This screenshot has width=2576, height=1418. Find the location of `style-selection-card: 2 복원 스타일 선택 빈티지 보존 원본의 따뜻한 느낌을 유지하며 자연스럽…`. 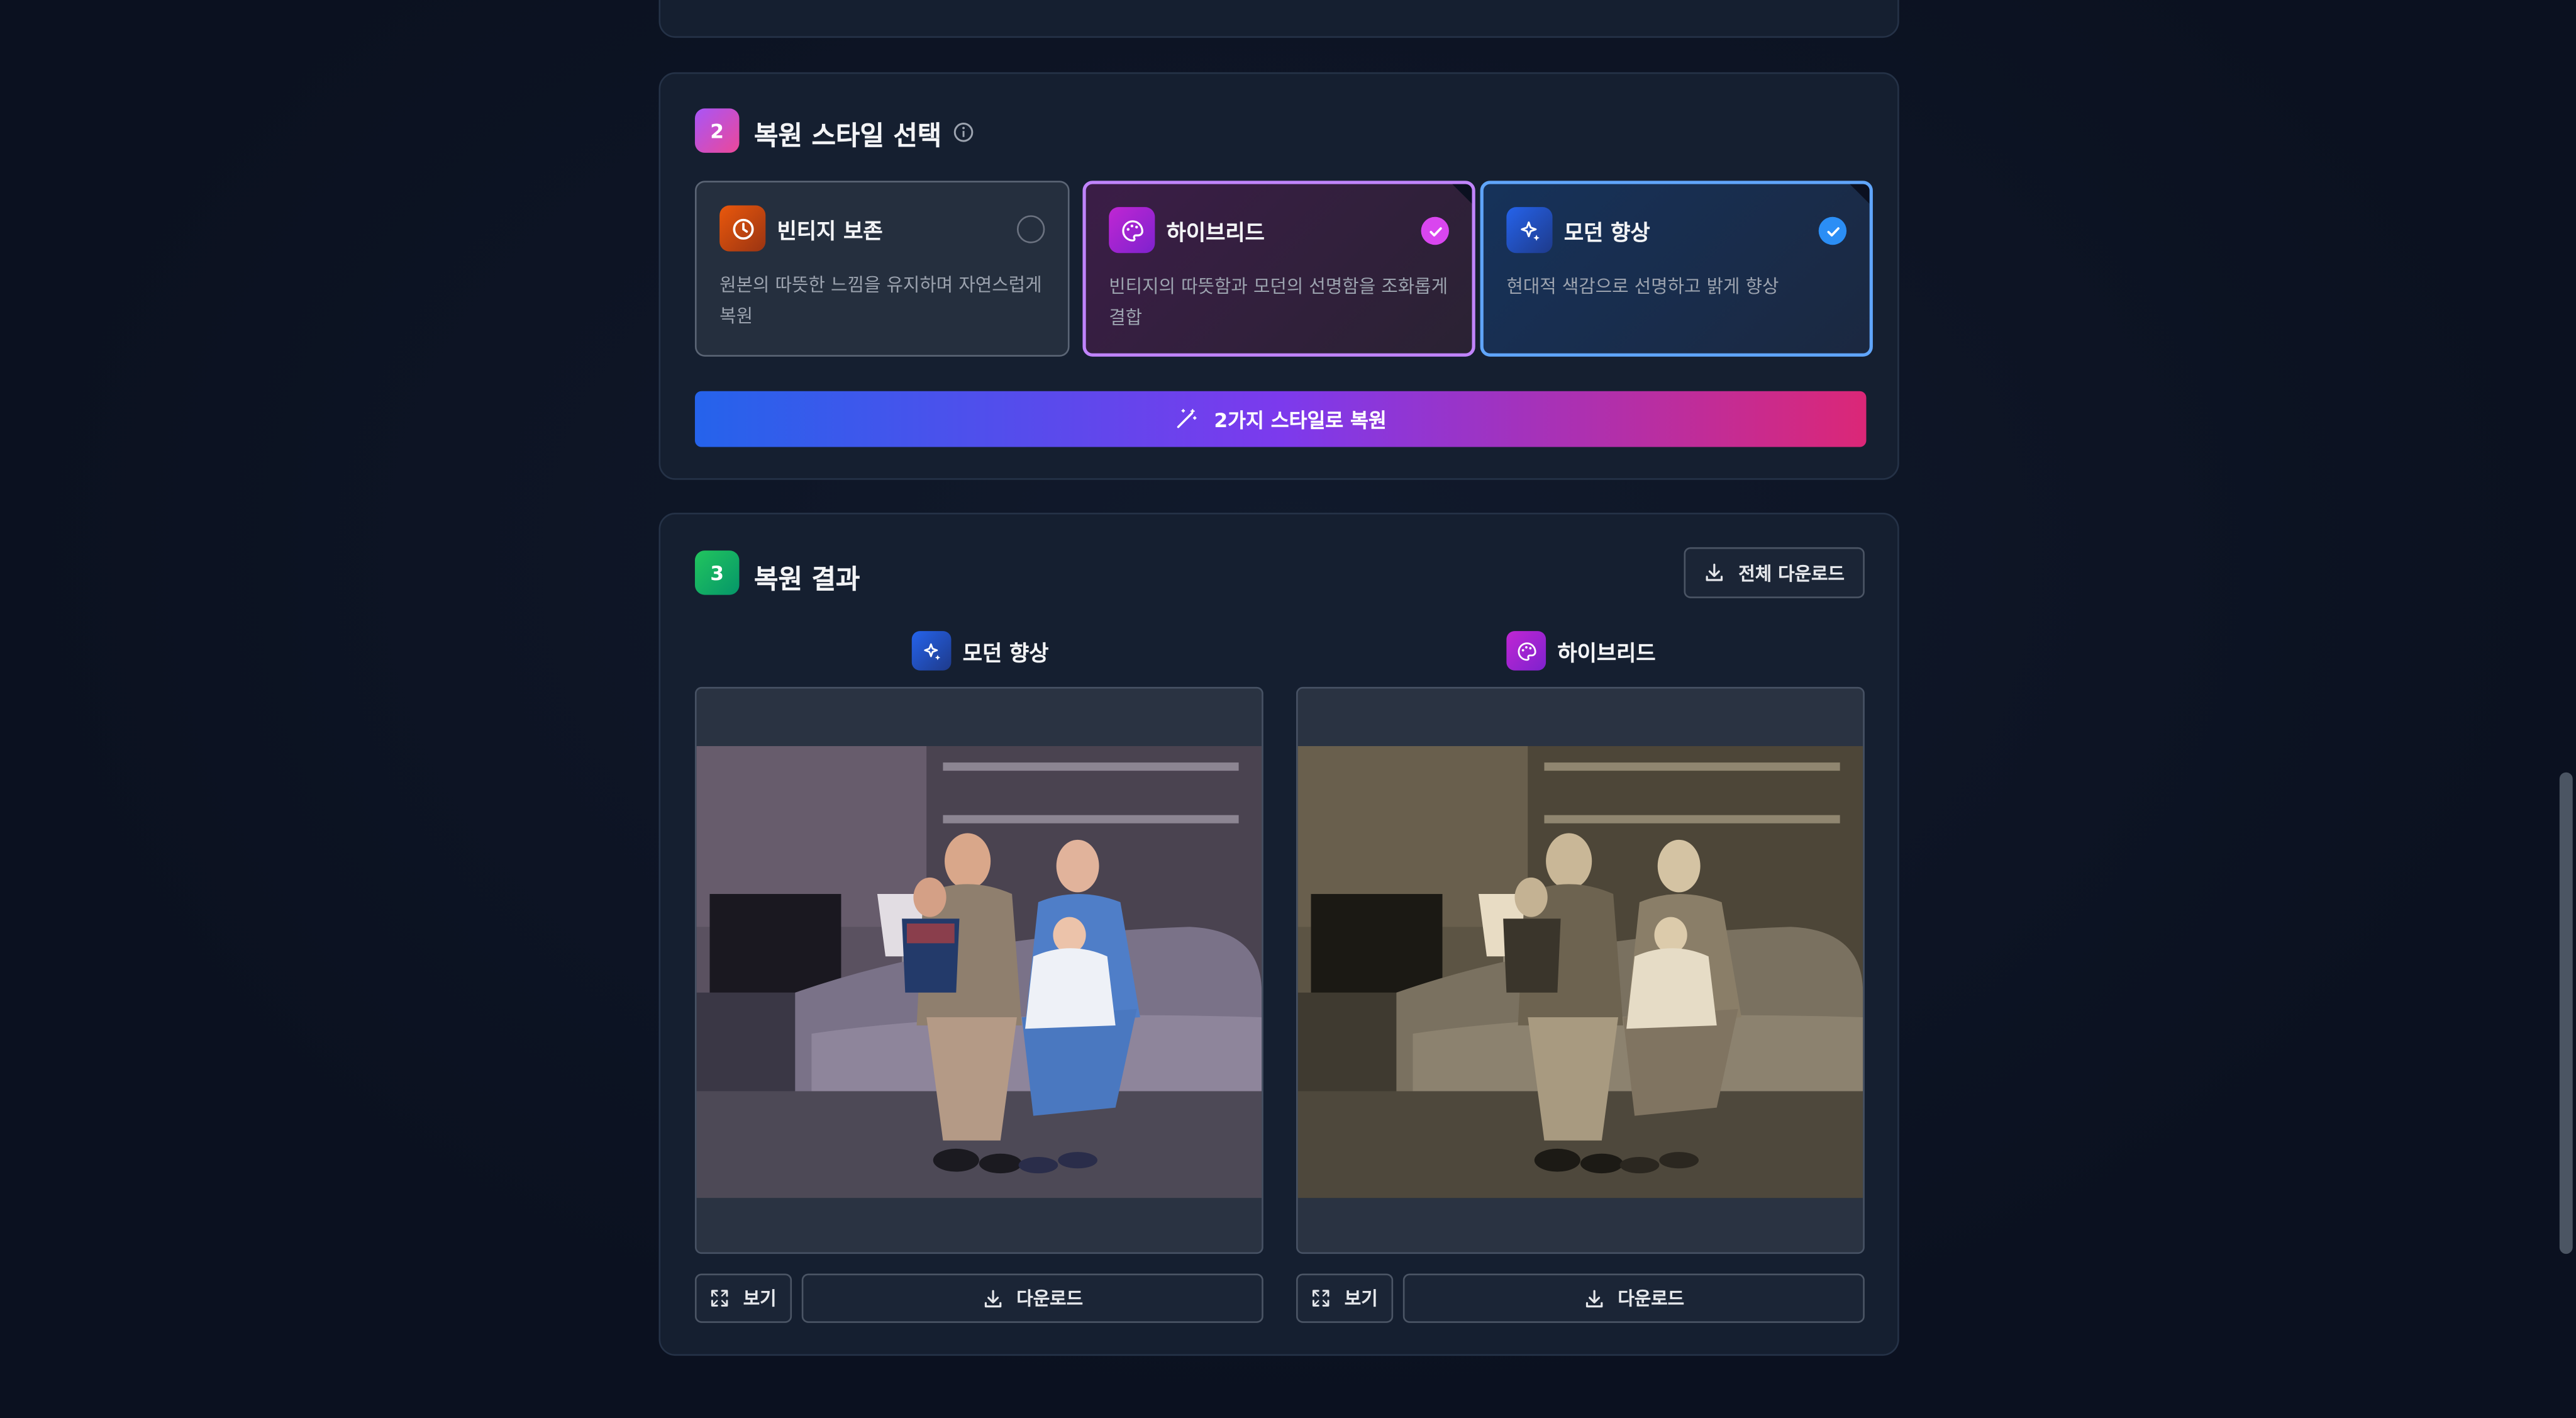

style-selection-card: 2 복원 스타일 선택 빈티지 보존 원본의 따뜻한 느낌을 유지하며 자연스럽… is located at coordinates (1278, 276).